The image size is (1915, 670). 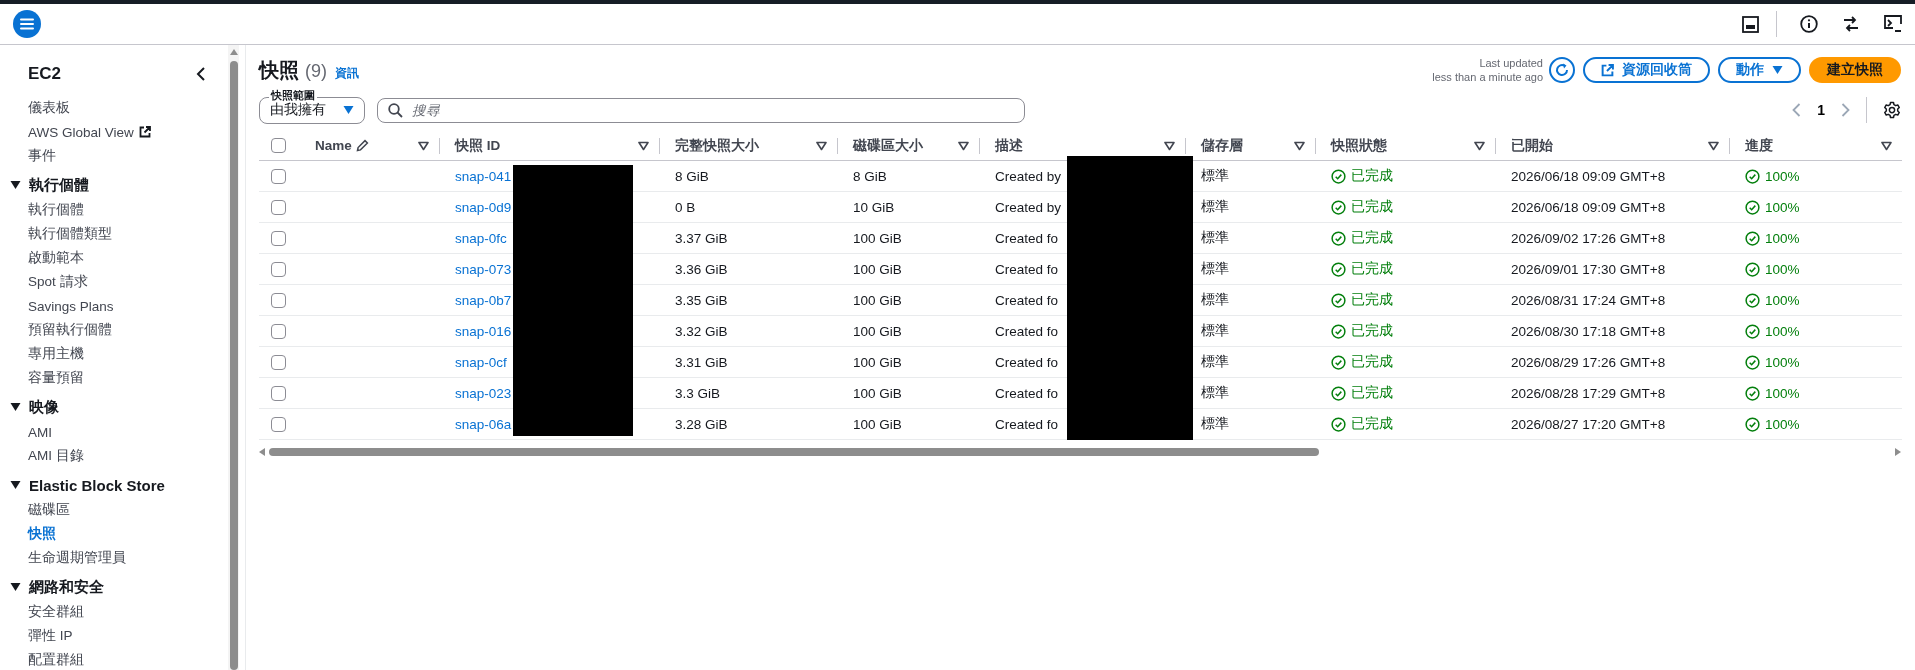 What do you see at coordinates (114, 282) in the screenshot?
I see `sidebar-item: Spot 請求` at bounding box center [114, 282].